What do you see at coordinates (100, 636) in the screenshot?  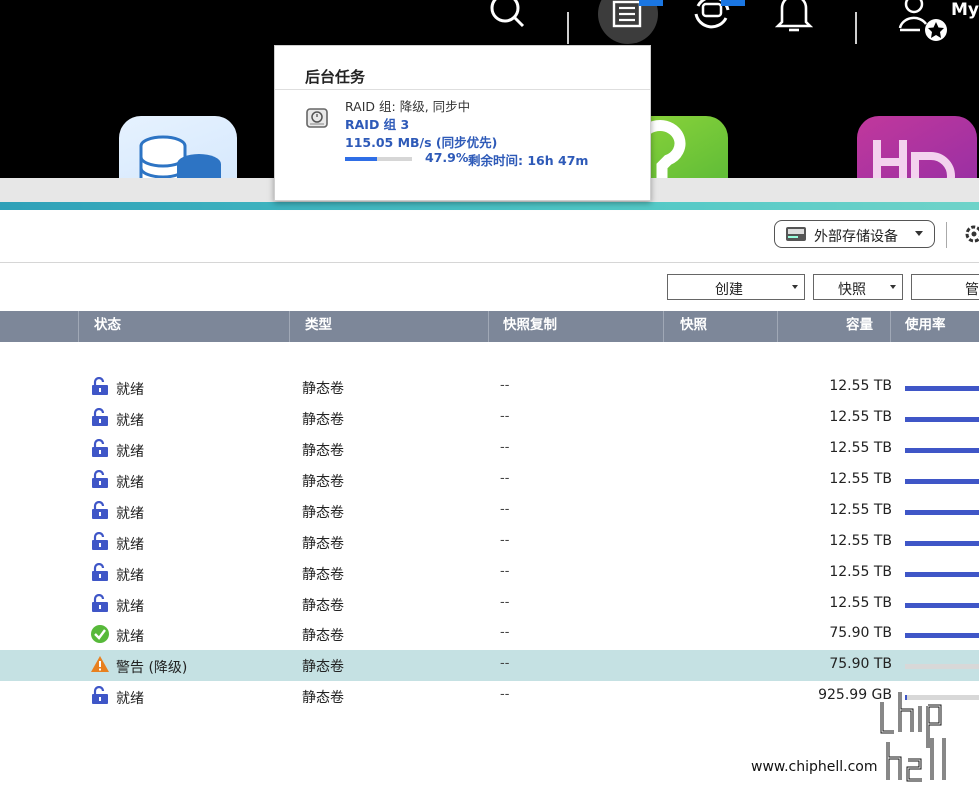 I see `check-icon` at bounding box center [100, 636].